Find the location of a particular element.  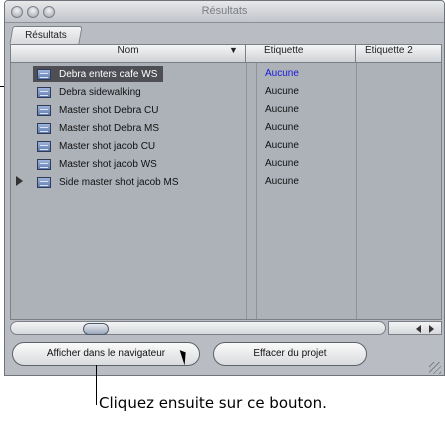

scroll-thumb is located at coordinates (96, 329).